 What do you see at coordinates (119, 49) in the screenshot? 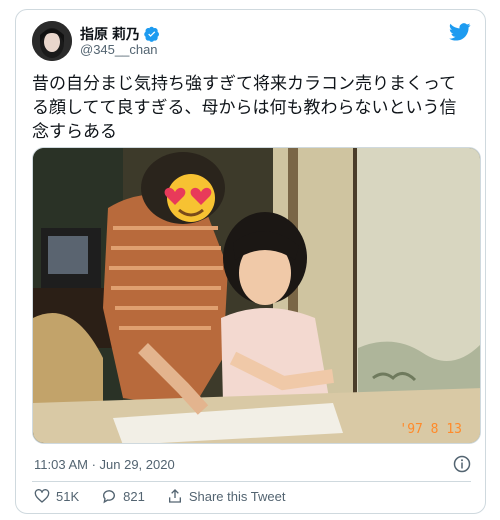
I see `user-handle: @345__chan` at bounding box center [119, 49].